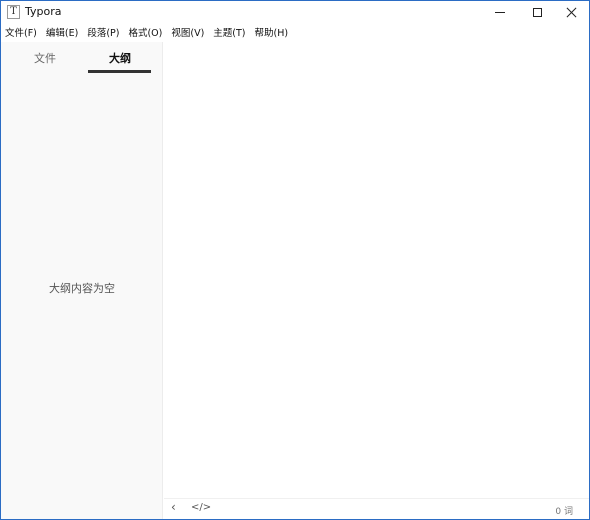 The height and width of the screenshot is (520, 590). What do you see at coordinates (229, 32) in the screenshot?
I see `menu-theme: 主题(T)` at bounding box center [229, 32].